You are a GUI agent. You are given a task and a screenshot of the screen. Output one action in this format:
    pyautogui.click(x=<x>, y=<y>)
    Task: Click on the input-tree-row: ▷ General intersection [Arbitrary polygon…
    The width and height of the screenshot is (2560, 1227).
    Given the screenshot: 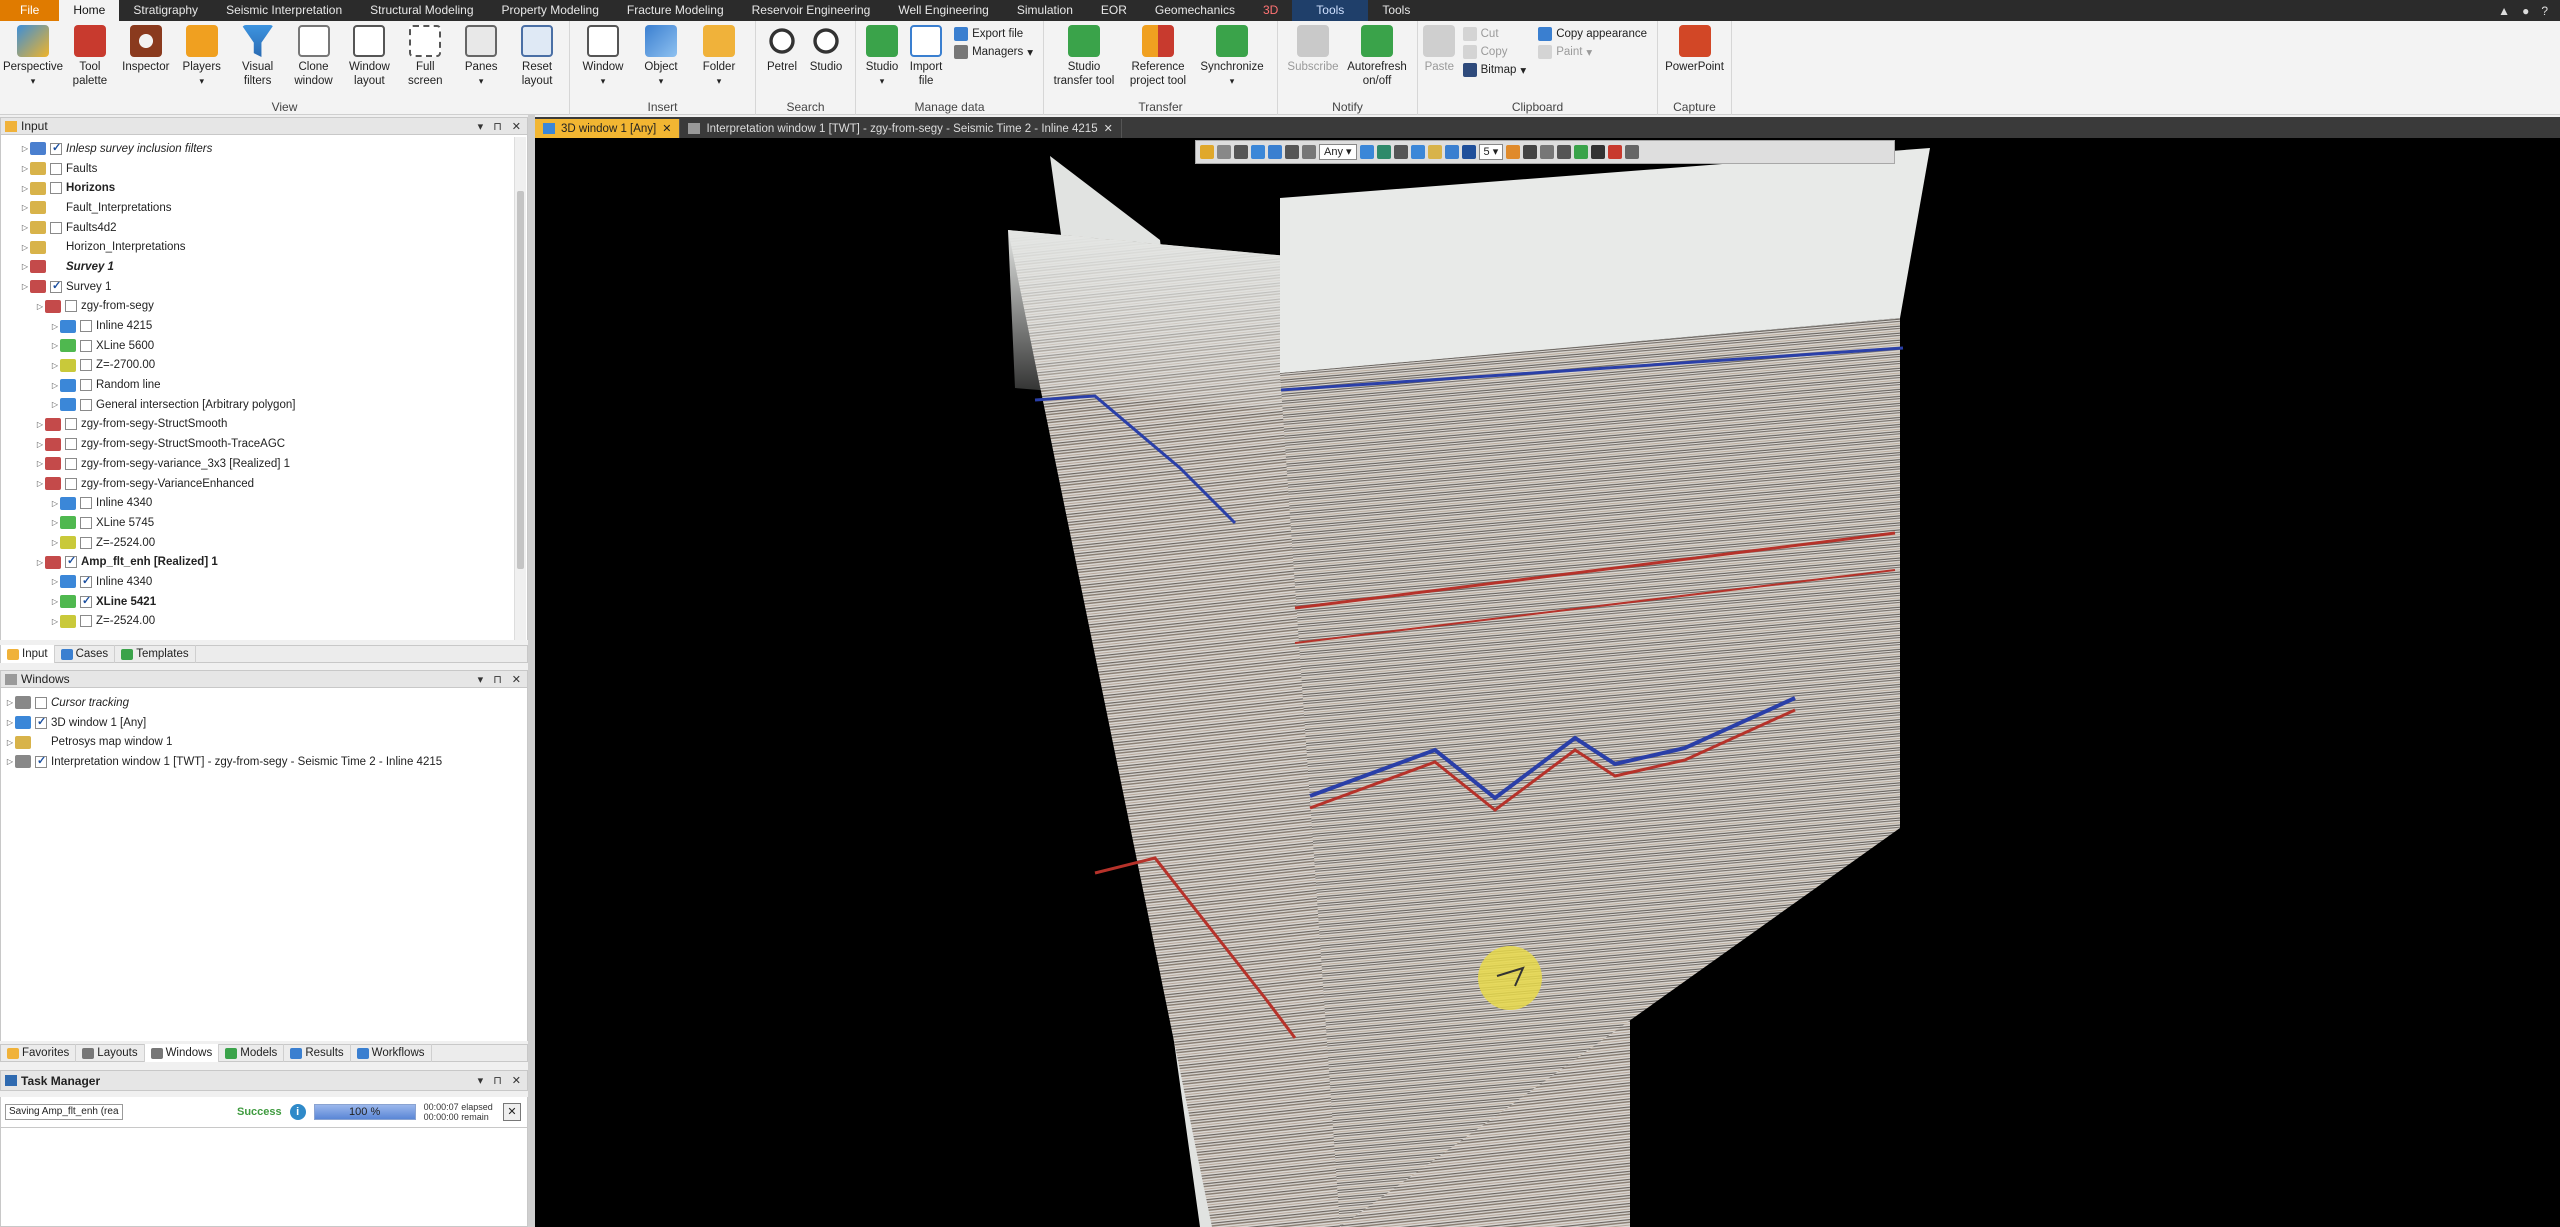 What is the action you would take?
    pyautogui.click(x=264, y=405)
    